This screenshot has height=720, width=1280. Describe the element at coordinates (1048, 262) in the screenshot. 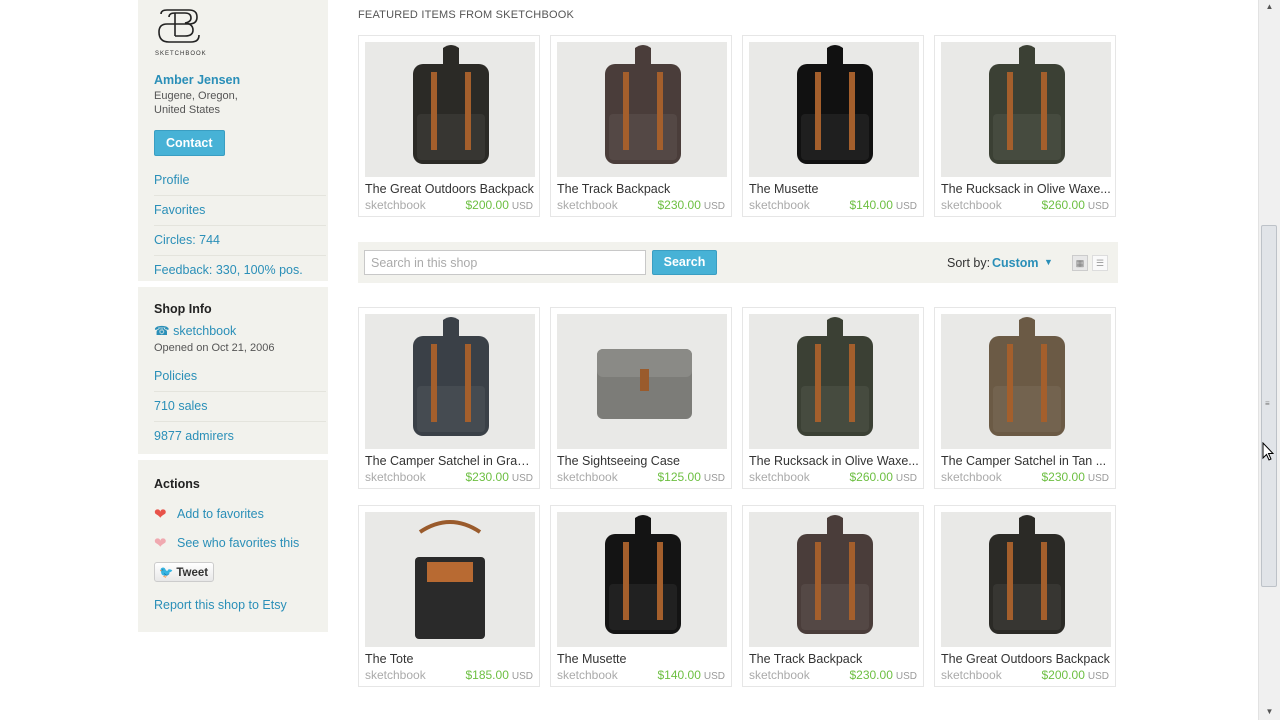

I see `caret-down-icon: ▼` at that location.